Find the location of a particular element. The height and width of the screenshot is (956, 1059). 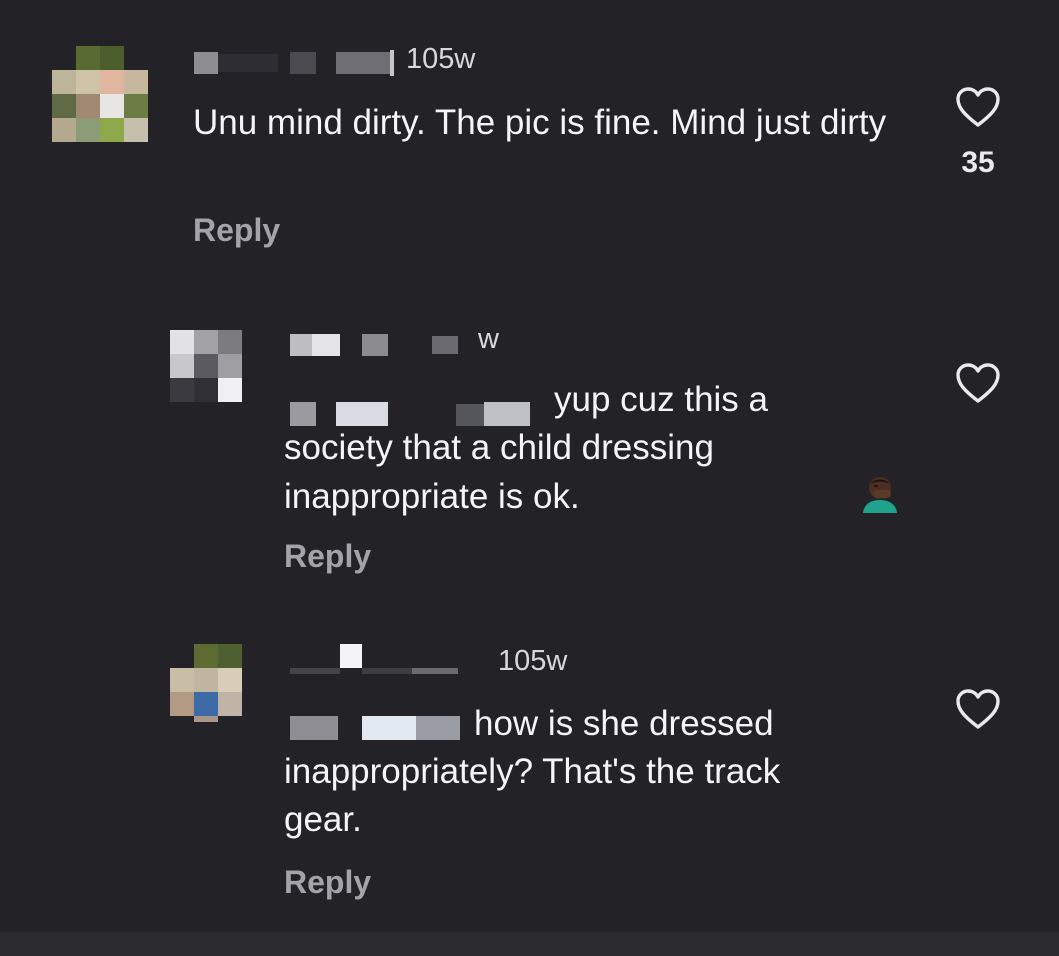

facepalm-emoji-icon is located at coordinates (743, 493).